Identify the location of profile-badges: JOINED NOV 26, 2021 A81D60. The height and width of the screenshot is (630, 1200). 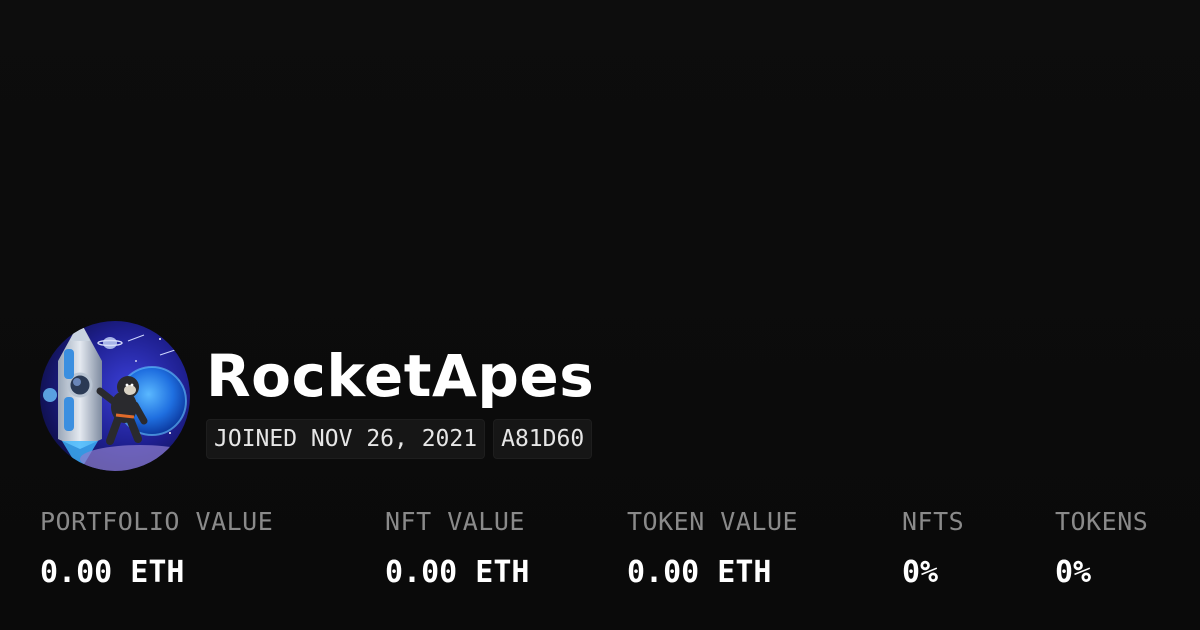
(399, 439).